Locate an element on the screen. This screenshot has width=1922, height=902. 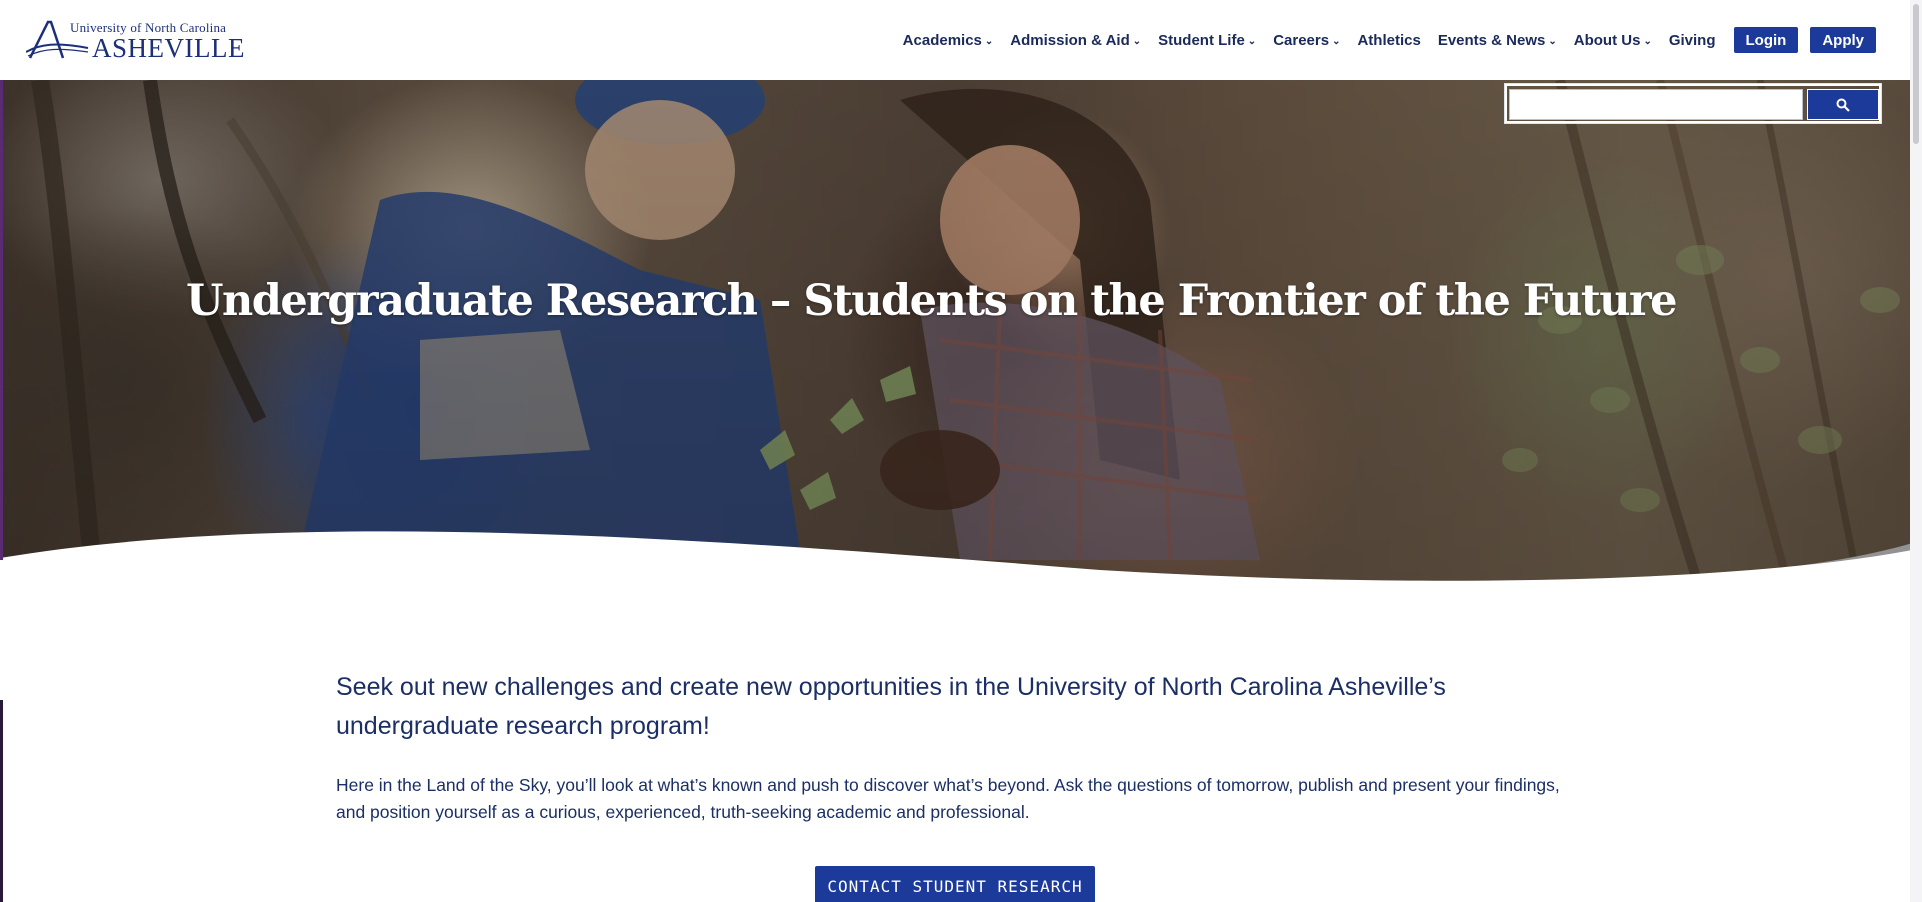
search-icon is located at coordinates (1843, 105).